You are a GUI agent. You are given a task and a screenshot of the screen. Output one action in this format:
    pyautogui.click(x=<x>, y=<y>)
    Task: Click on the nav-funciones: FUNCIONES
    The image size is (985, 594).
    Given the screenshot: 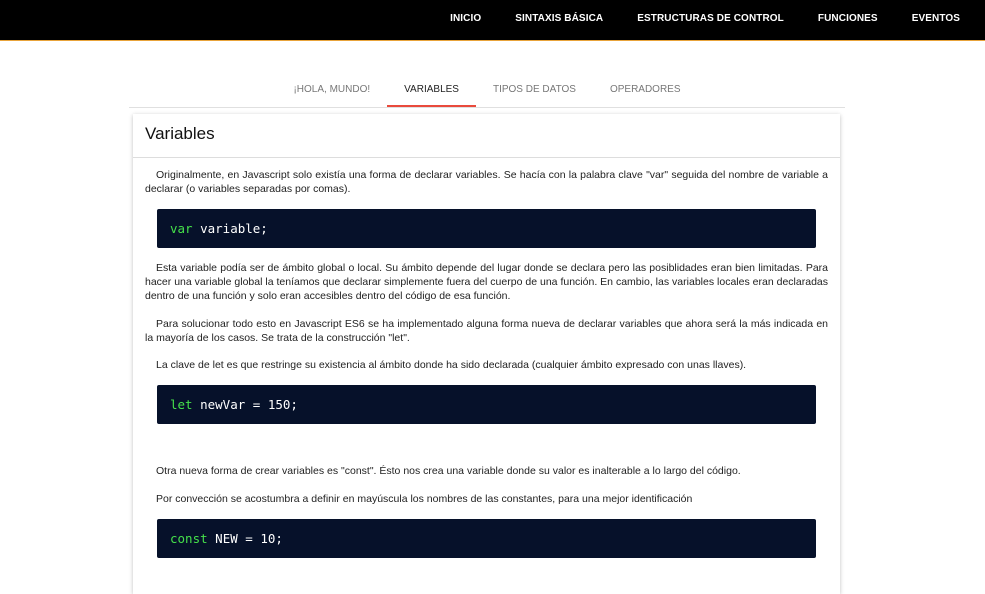 What is the action you would take?
    pyautogui.click(x=848, y=18)
    